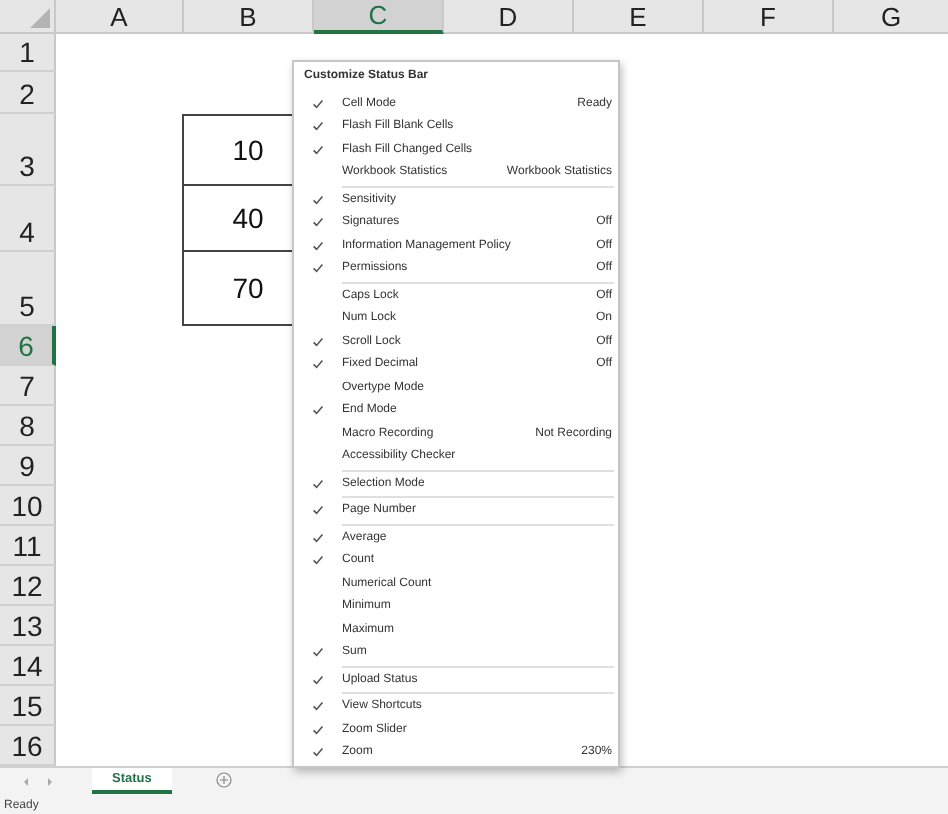 The width and height of the screenshot is (948, 814). Describe the element at coordinates (28, 150) in the screenshot. I see `row-header: 3` at that location.